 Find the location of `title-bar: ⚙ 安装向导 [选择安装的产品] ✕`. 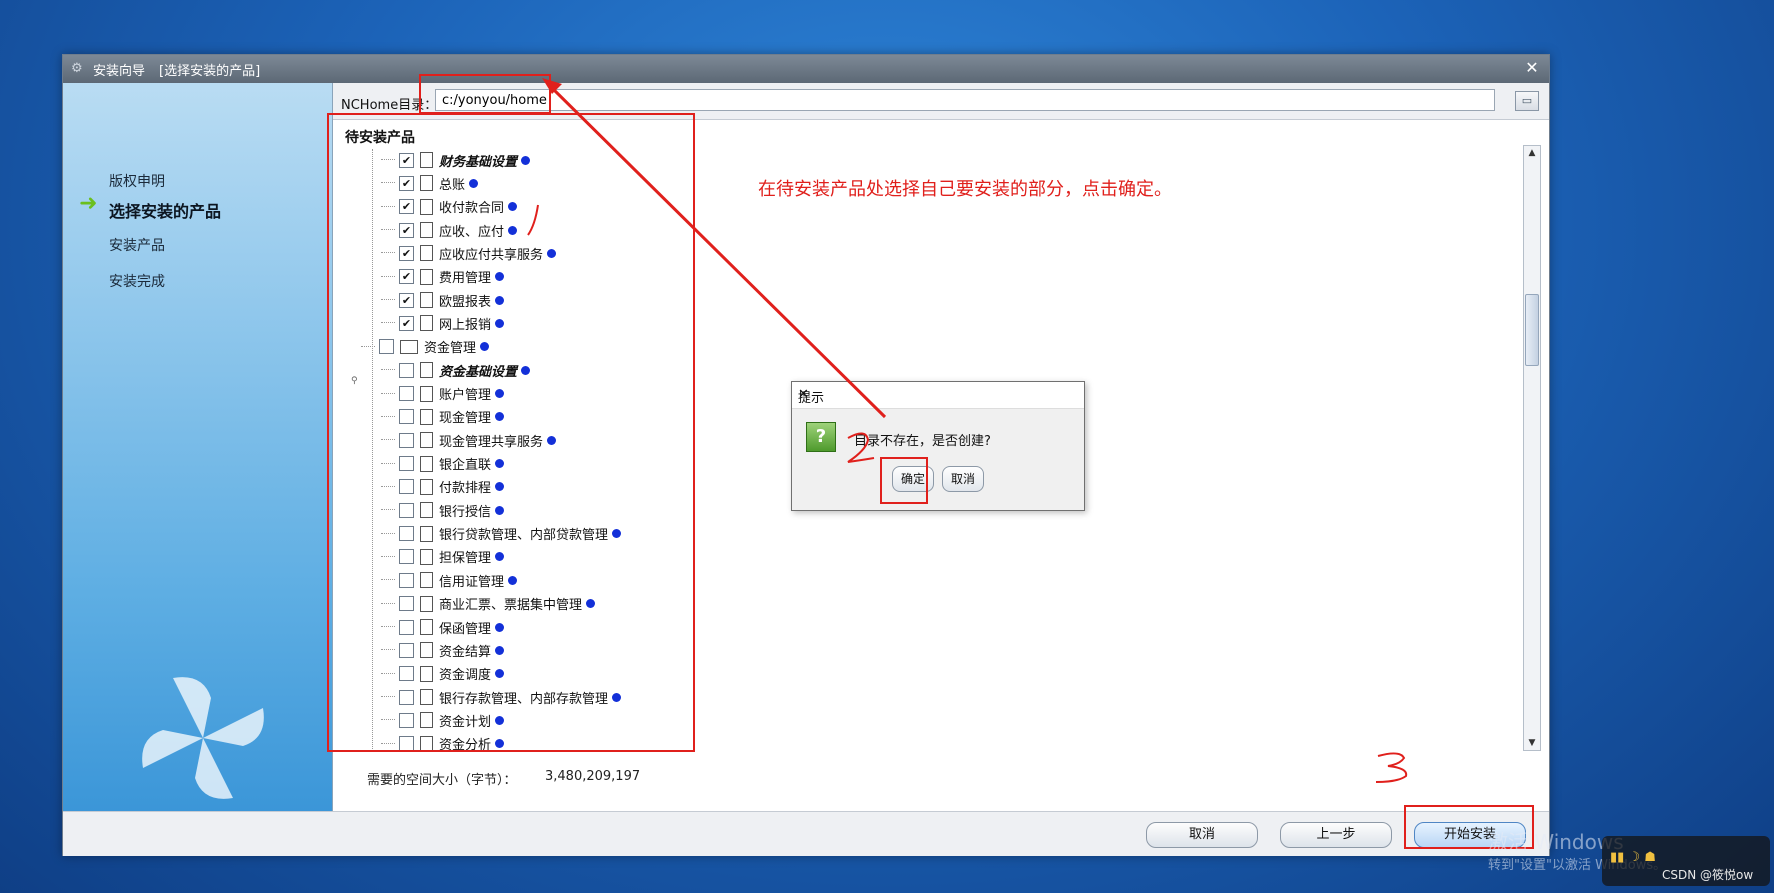

title-bar: ⚙ 安装向导 [选择安装的产品] ✕ is located at coordinates (806, 69).